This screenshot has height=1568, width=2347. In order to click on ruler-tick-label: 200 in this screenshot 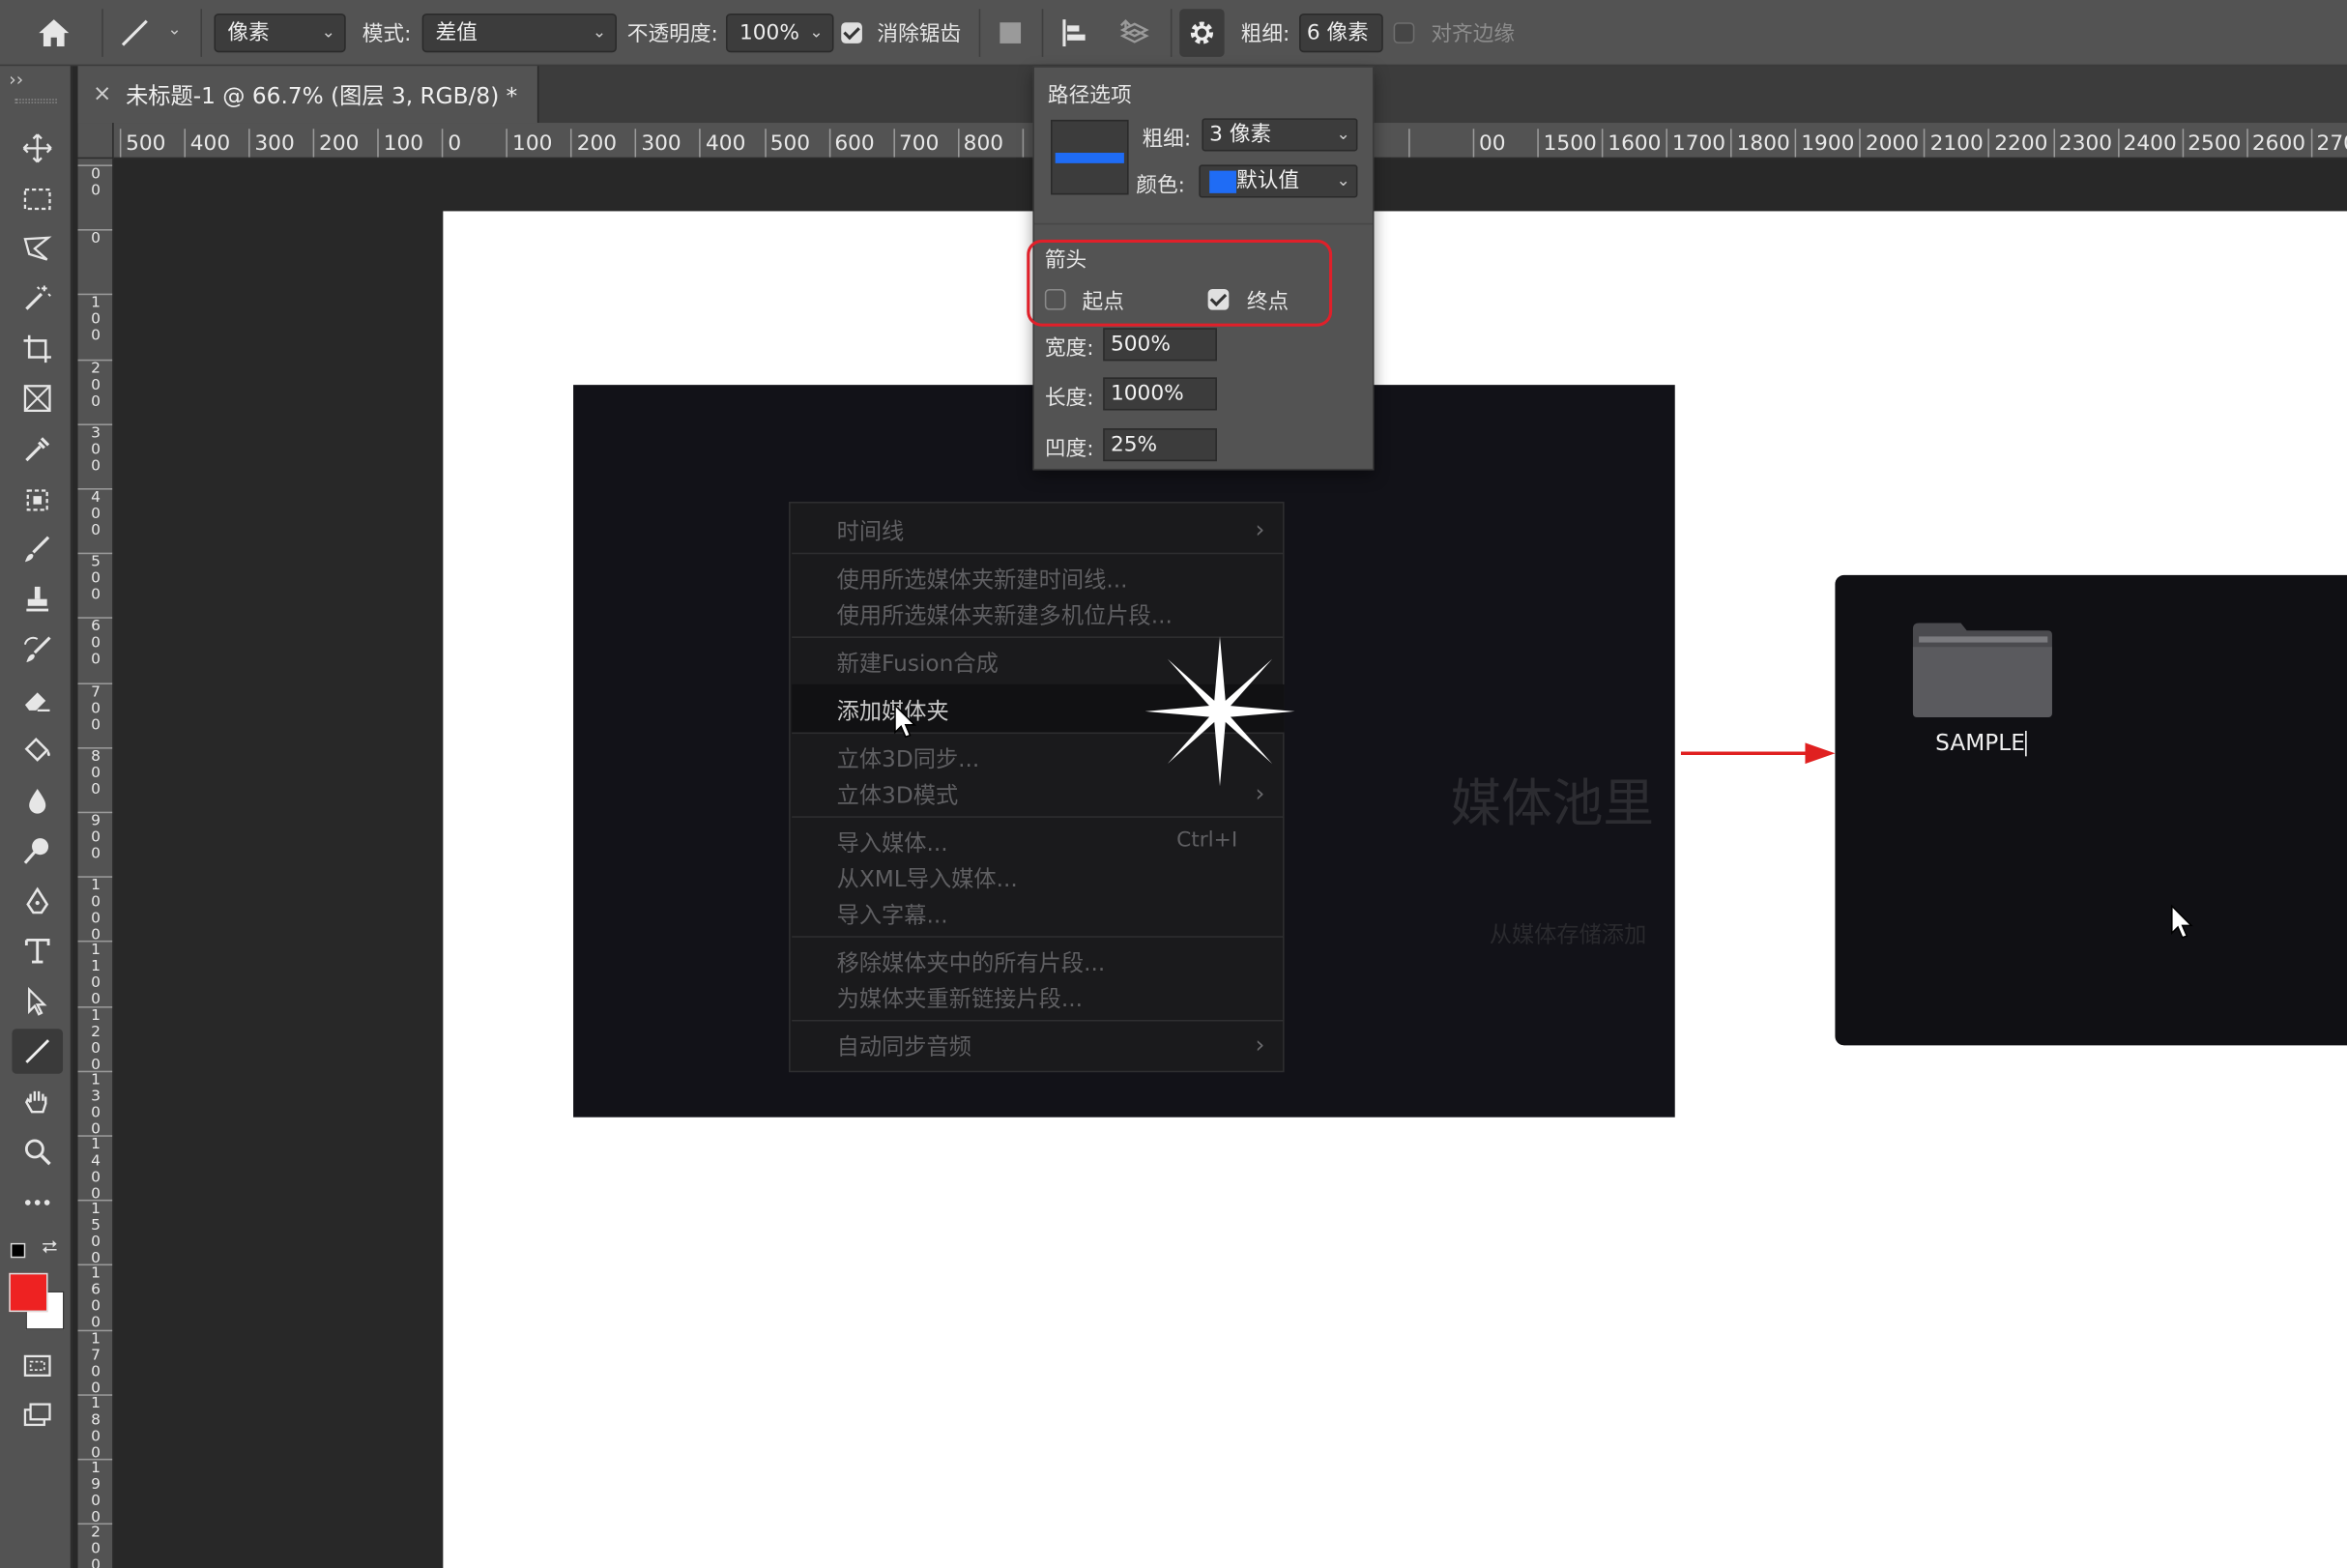, I will do `click(593, 143)`.